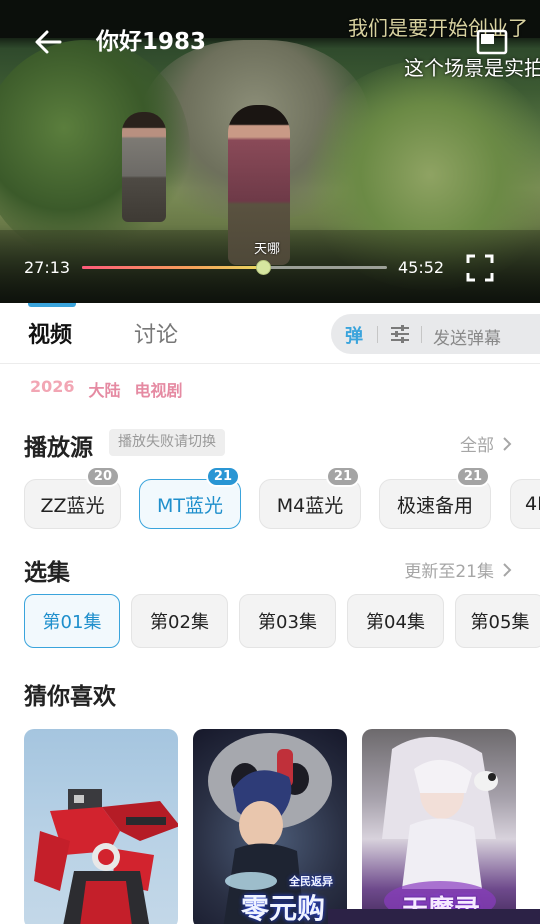  I want to click on sliders-icon, so click(400, 334).